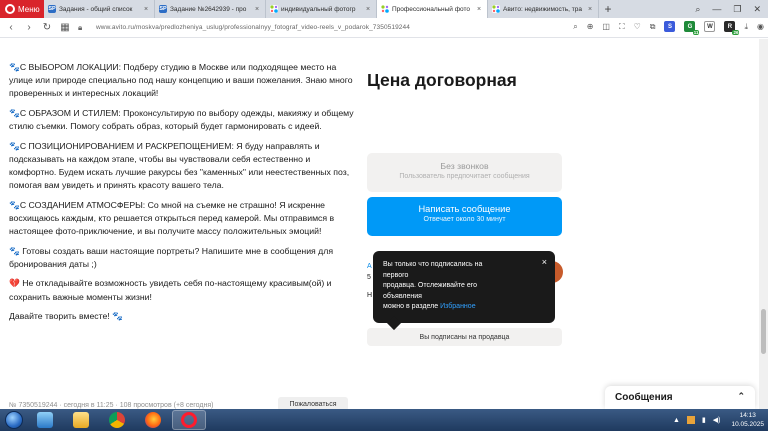 The height and width of the screenshot is (431, 768). What do you see at coordinates (696, 32) in the screenshot?
I see `extension-badge: 11` at bounding box center [696, 32].